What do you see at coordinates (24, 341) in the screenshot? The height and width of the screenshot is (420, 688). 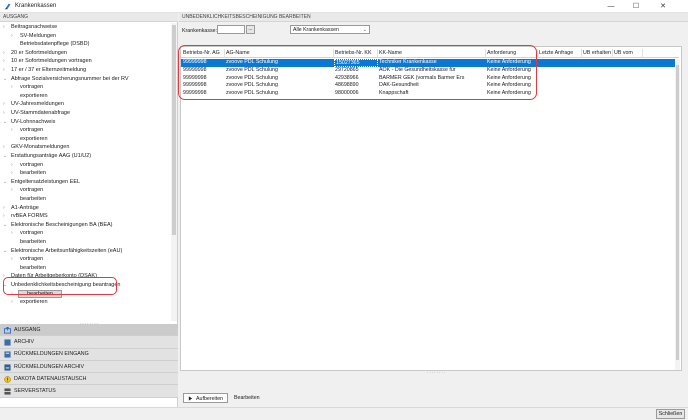 I see `nav-section-label: ARCHIV` at bounding box center [24, 341].